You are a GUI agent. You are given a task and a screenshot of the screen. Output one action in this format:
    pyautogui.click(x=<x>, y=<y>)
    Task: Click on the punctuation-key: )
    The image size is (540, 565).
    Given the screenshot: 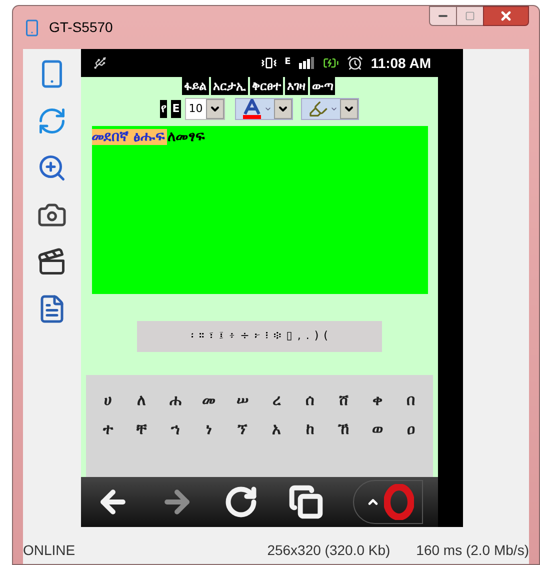 What is the action you would take?
    pyautogui.click(x=316, y=336)
    